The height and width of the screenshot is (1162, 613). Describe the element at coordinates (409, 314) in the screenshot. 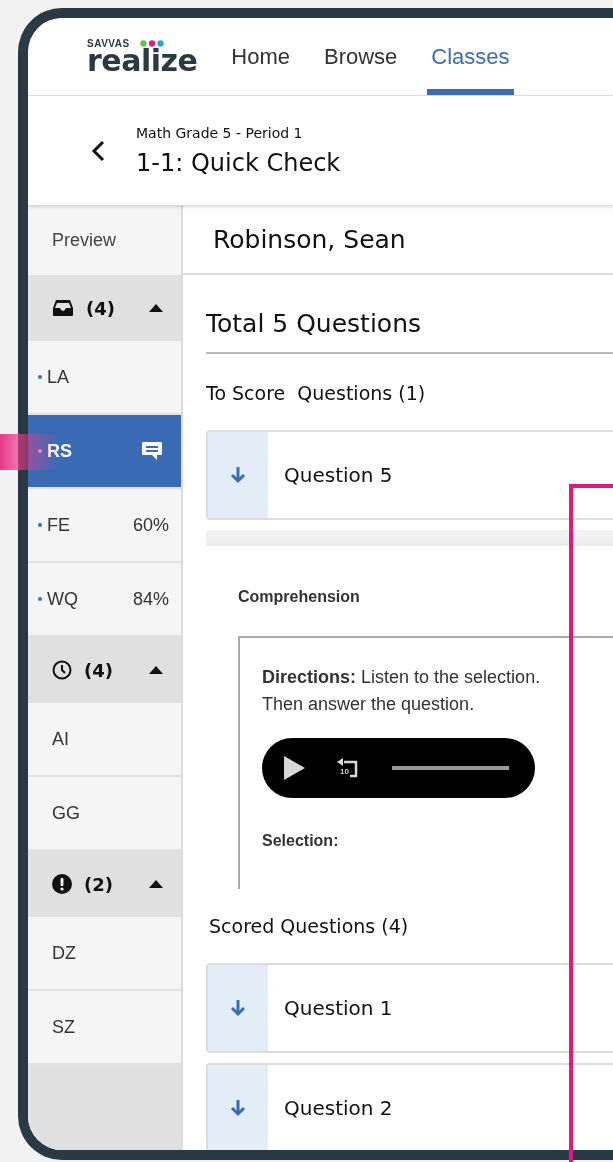

I see `total-heading: Total 5 Questions` at that location.